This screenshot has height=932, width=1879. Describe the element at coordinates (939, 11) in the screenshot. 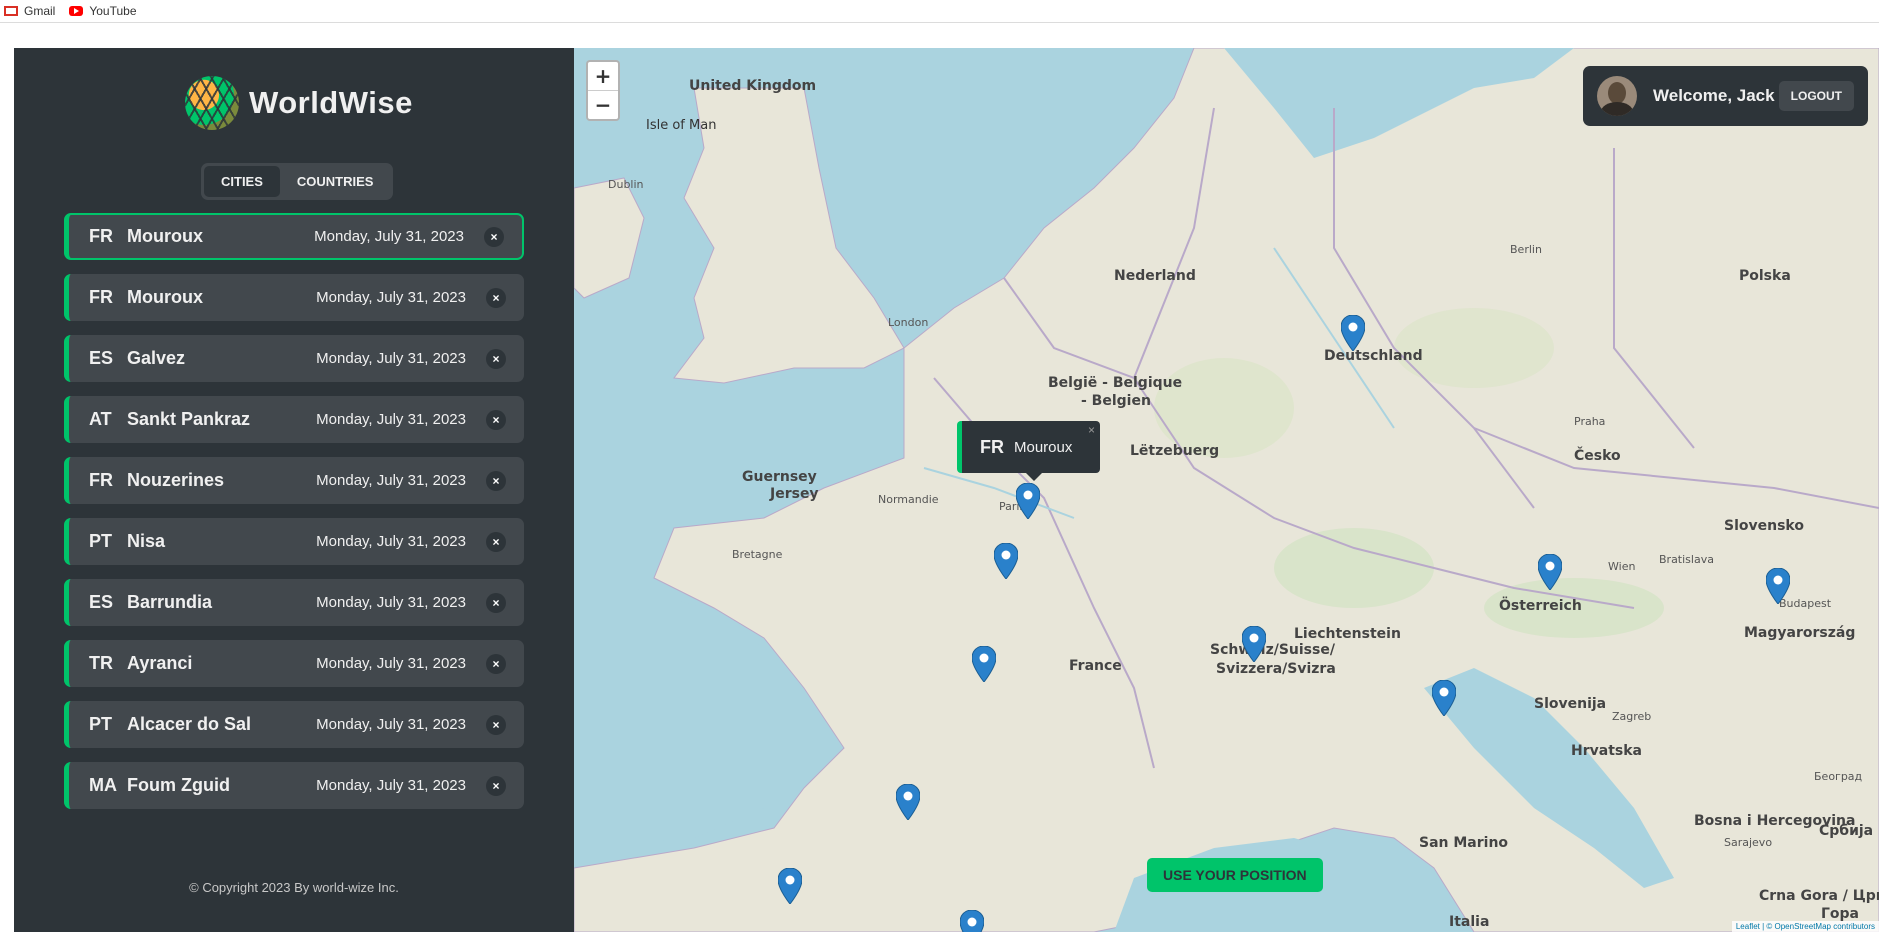

I see `bookmarks-bar: Gmail YouTube` at that location.